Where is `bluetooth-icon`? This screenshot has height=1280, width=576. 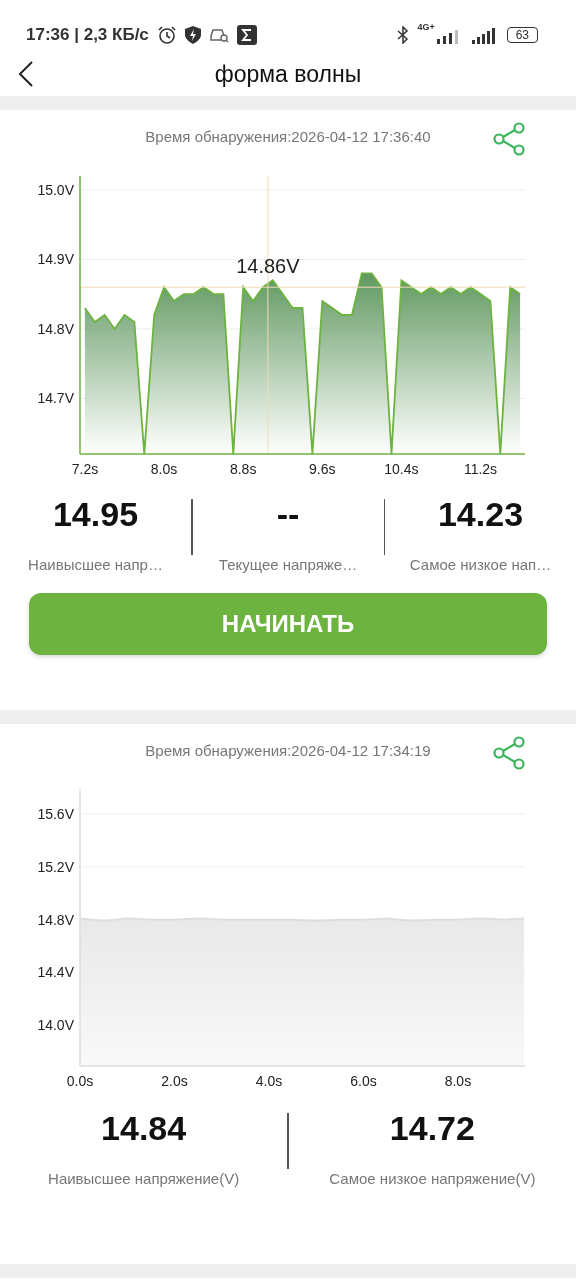
bluetooth-icon is located at coordinates (403, 35).